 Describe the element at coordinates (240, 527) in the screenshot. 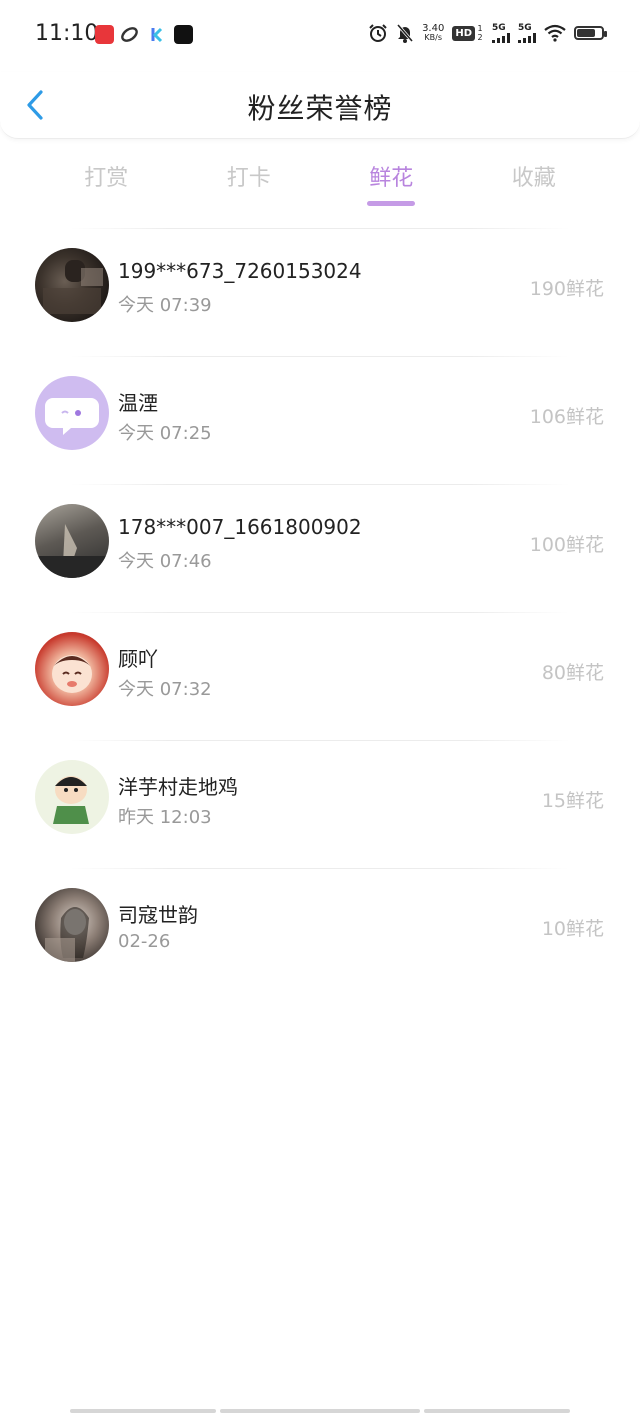

I see `fan-name: 178***007_1661800902` at that location.